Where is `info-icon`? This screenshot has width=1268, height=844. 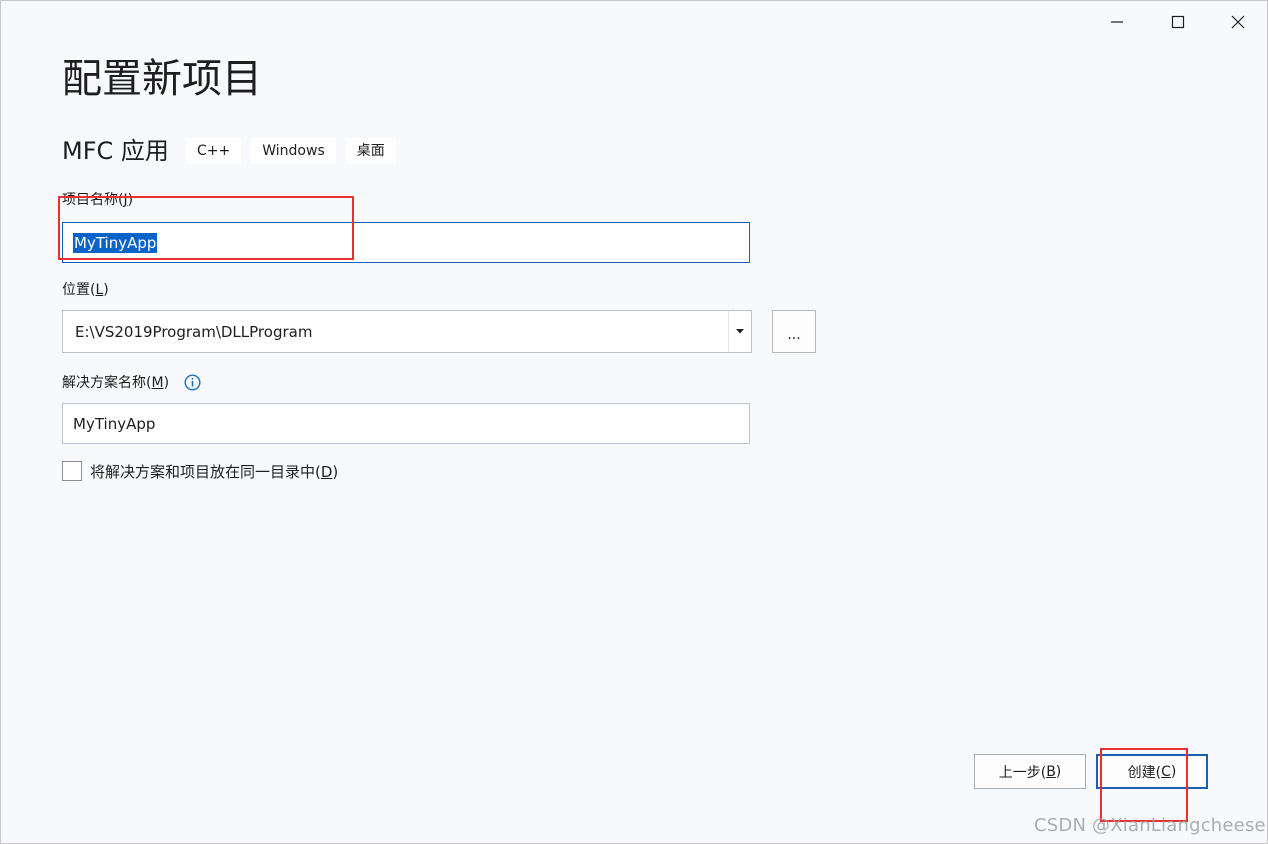
info-icon is located at coordinates (192, 384).